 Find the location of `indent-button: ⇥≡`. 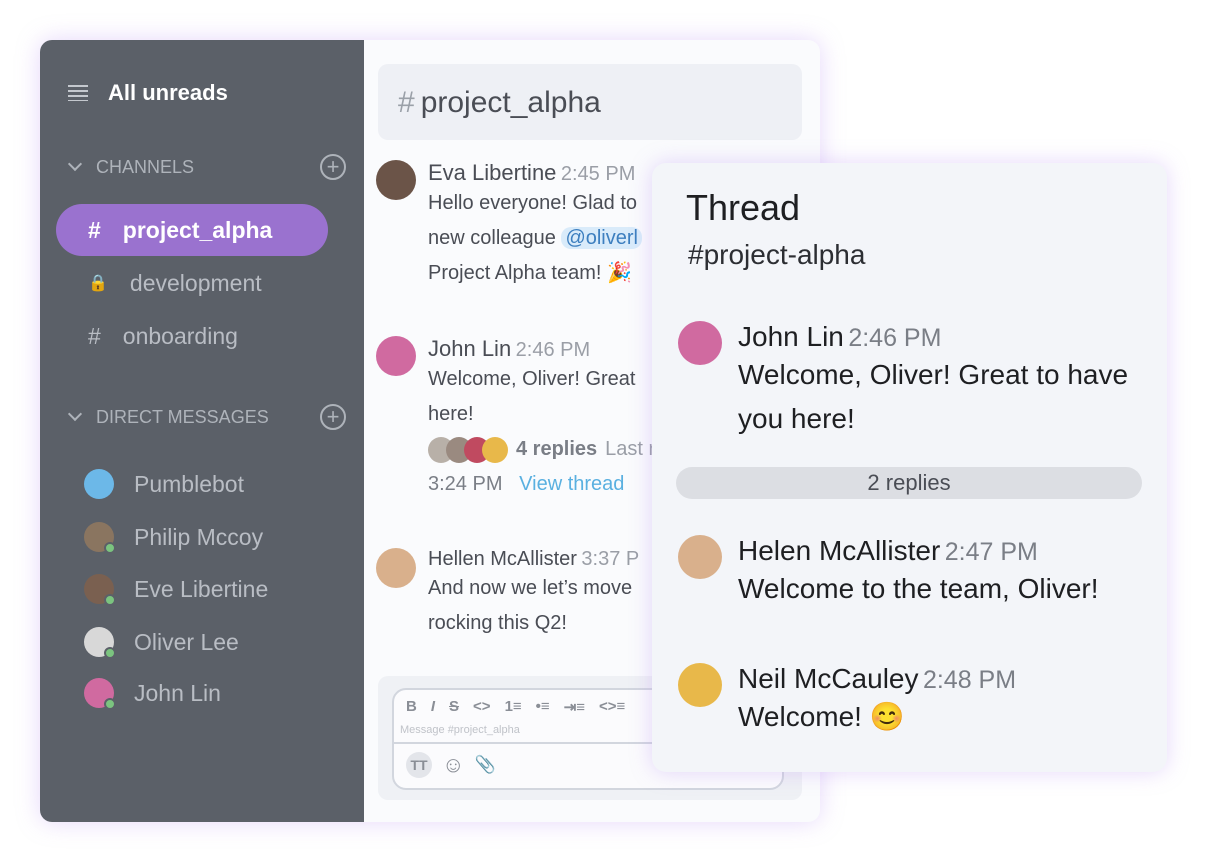

indent-button: ⇥≡ is located at coordinates (574, 707).